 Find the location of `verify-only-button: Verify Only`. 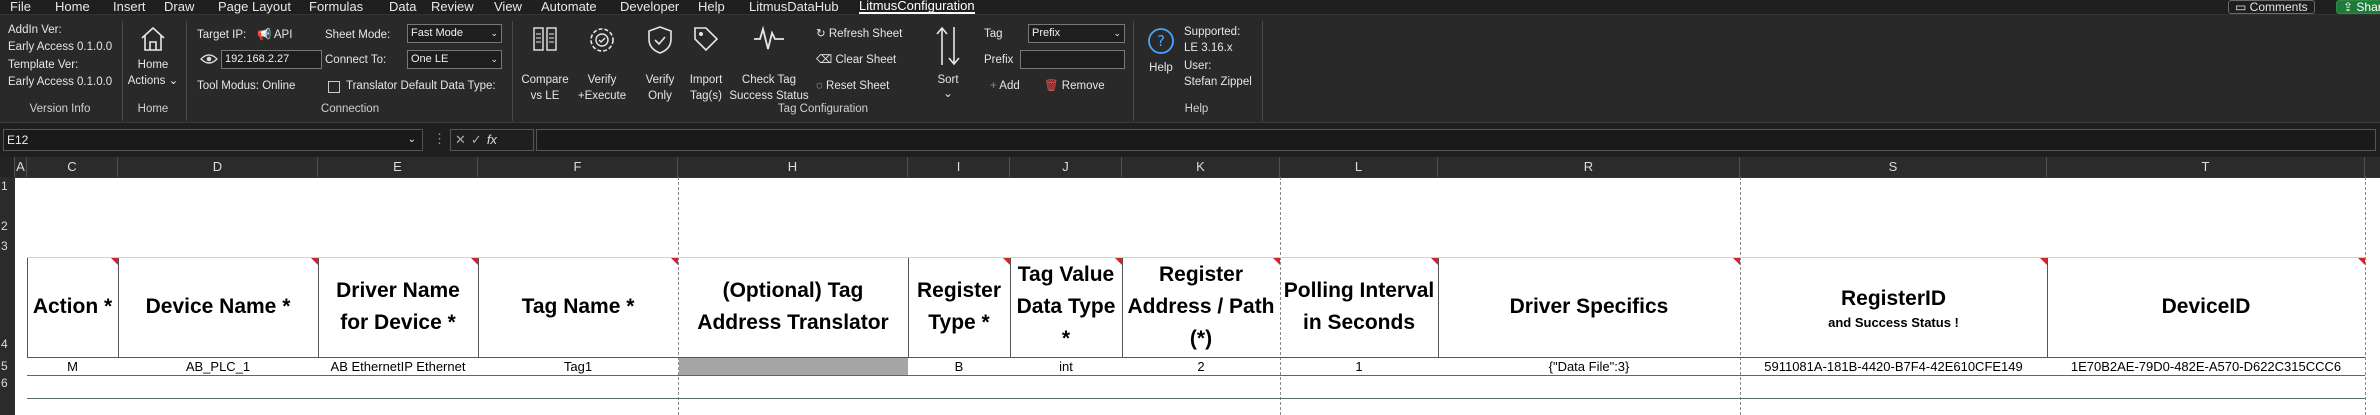

verify-only-button: Verify Only is located at coordinates (660, 63).